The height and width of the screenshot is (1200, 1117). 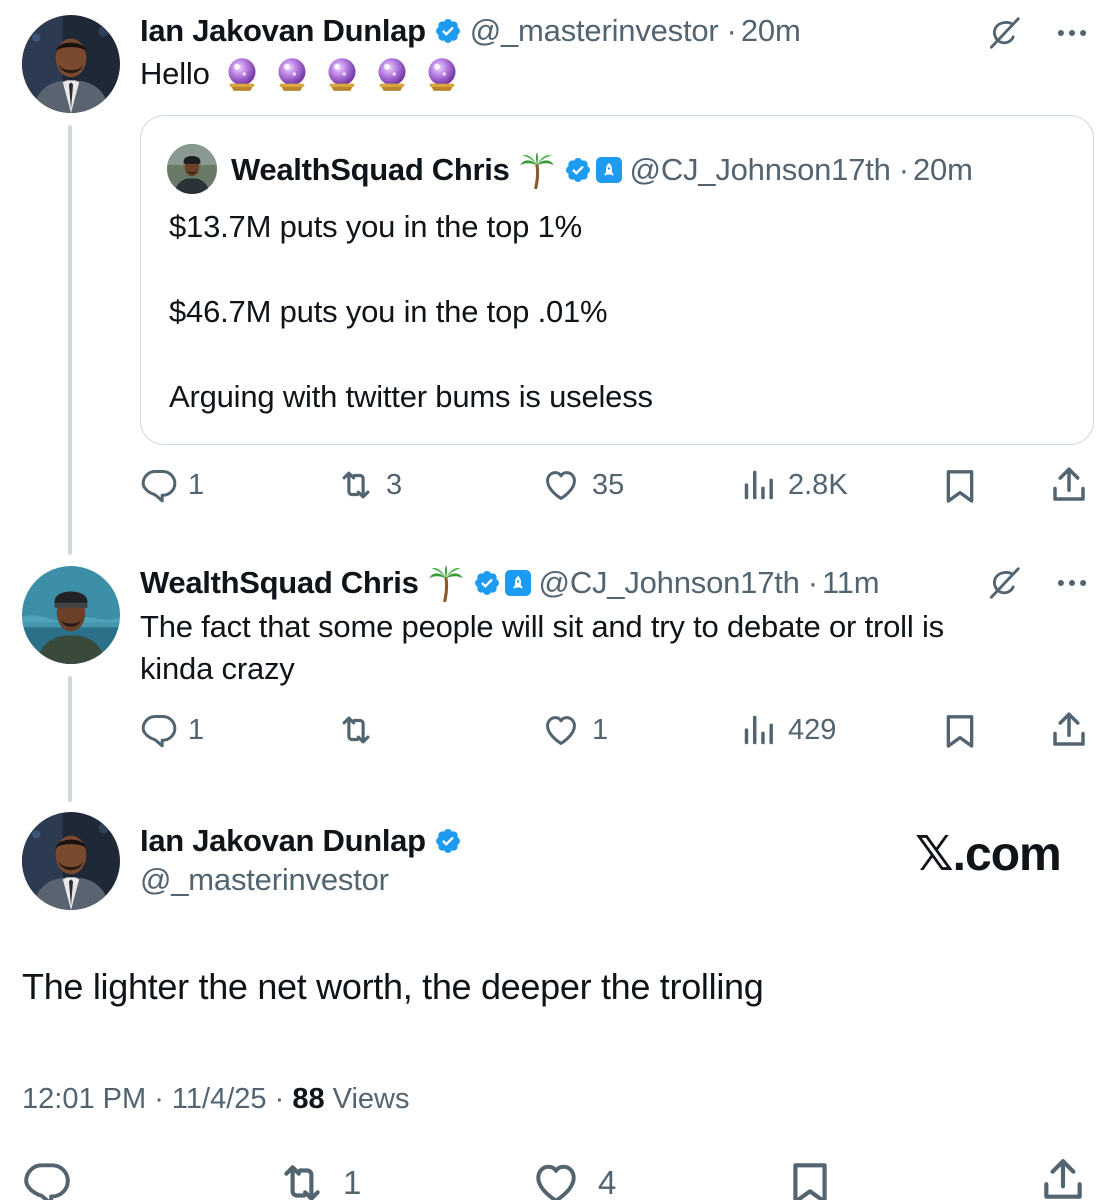 I want to click on post-time: 12:01 PM, so click(x=84, y=1099).